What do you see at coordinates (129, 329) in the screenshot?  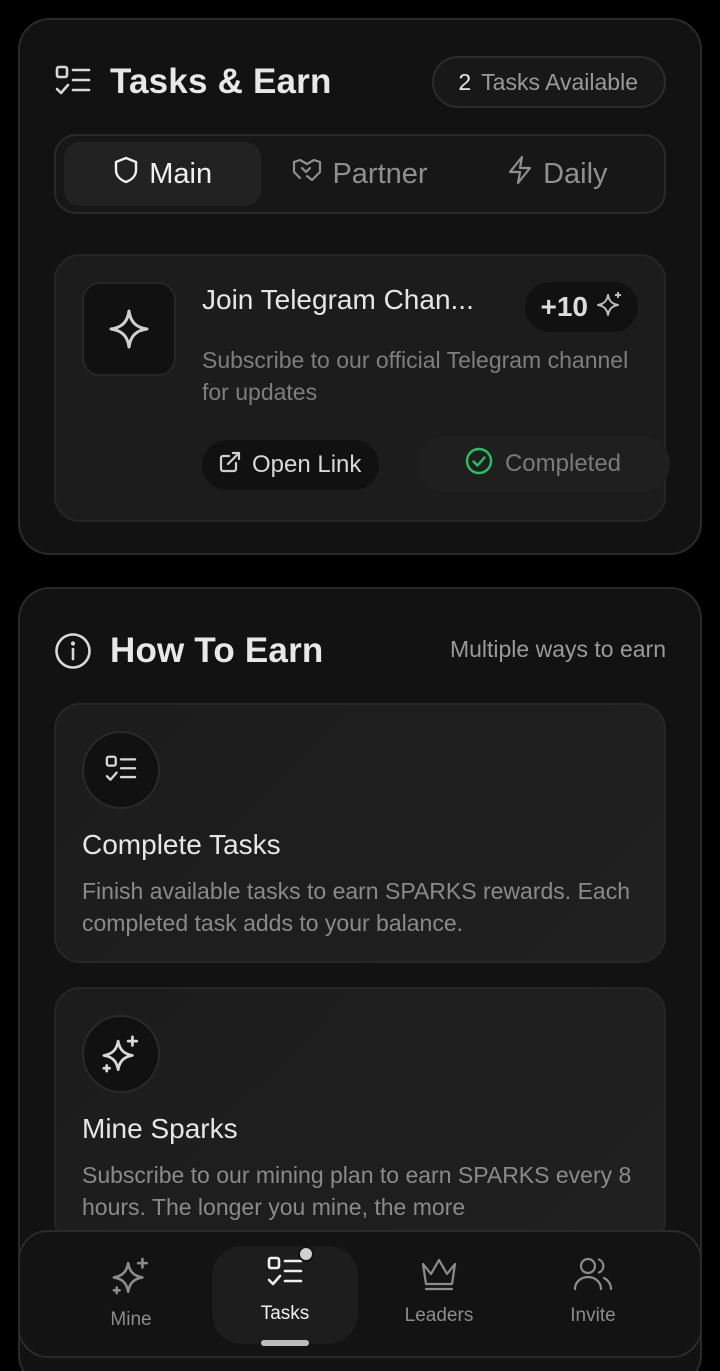 I see `sparkle-icon` at bounding box center [129, 329].